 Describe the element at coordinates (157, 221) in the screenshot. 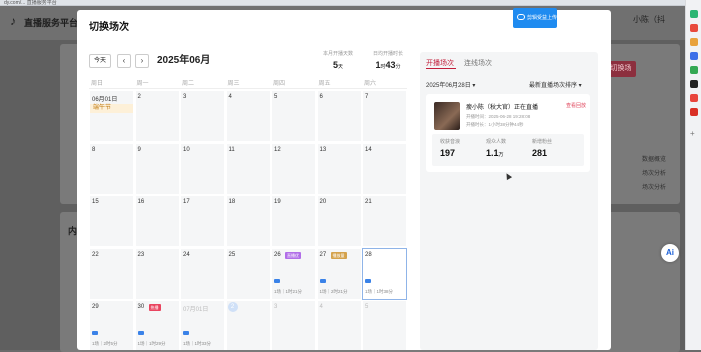

I see `calendar-day-cell: 16` at that location.